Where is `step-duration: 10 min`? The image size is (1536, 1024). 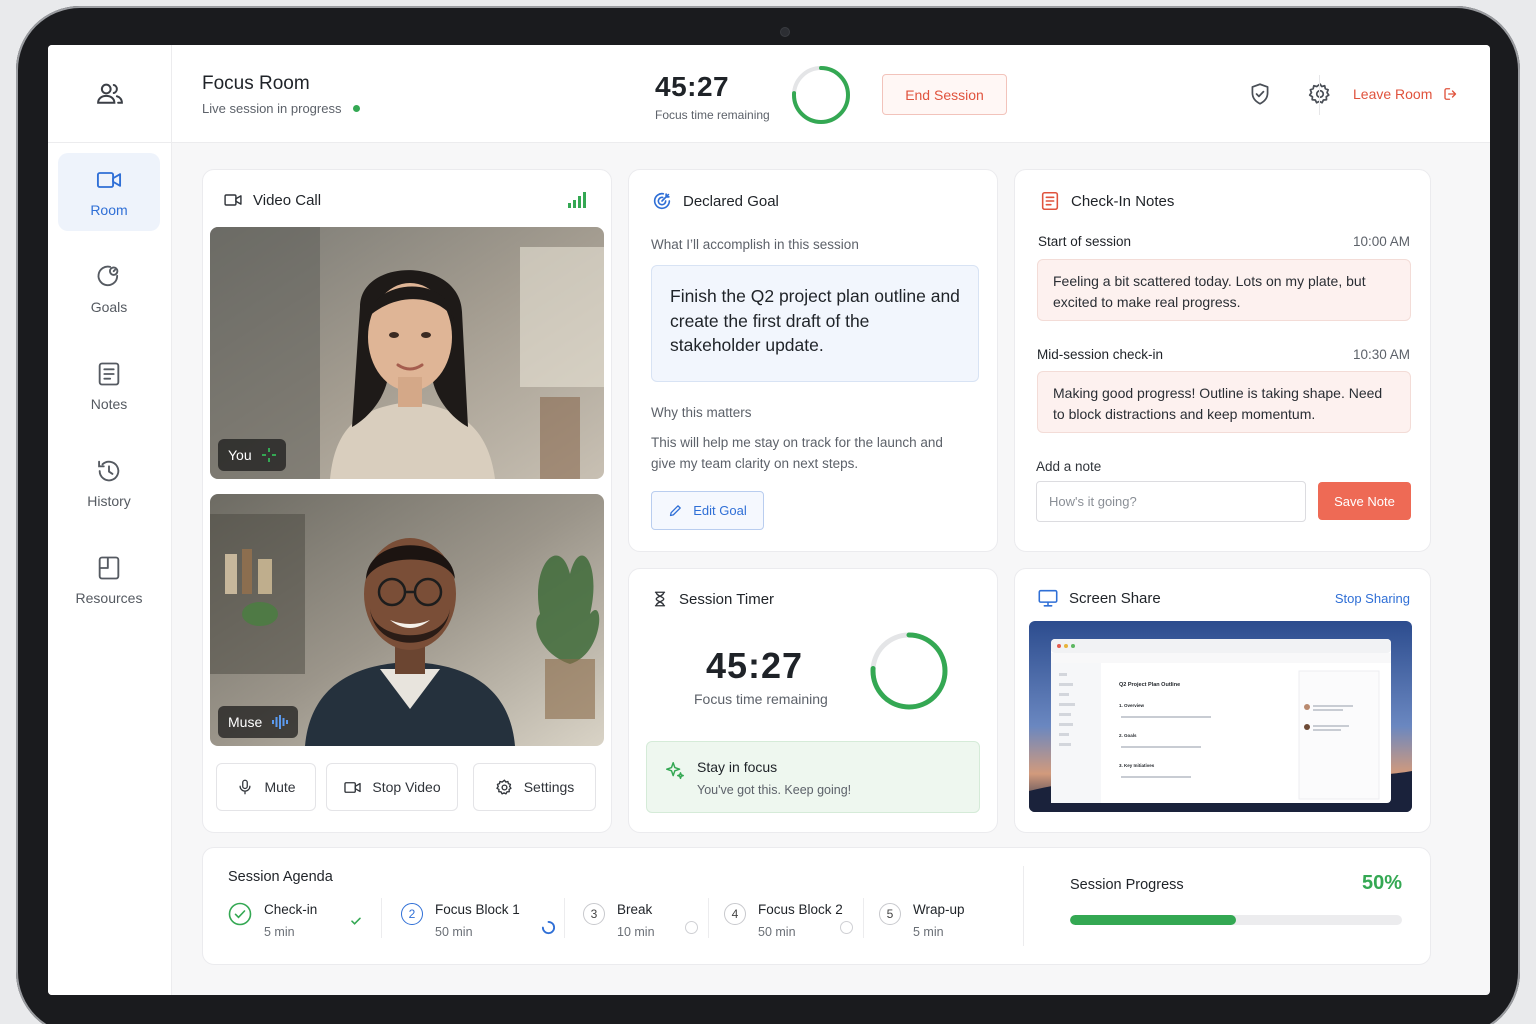 step-duration: 10 min is located at coordinates (636, 932).